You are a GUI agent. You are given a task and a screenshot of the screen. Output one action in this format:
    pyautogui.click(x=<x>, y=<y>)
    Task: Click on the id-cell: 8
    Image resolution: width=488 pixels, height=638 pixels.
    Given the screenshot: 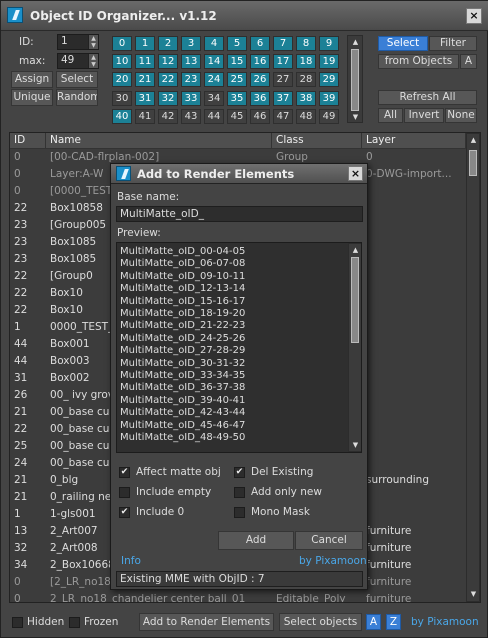 What is the action you would take?
    pyautogui.click(x=306, y=43)
    